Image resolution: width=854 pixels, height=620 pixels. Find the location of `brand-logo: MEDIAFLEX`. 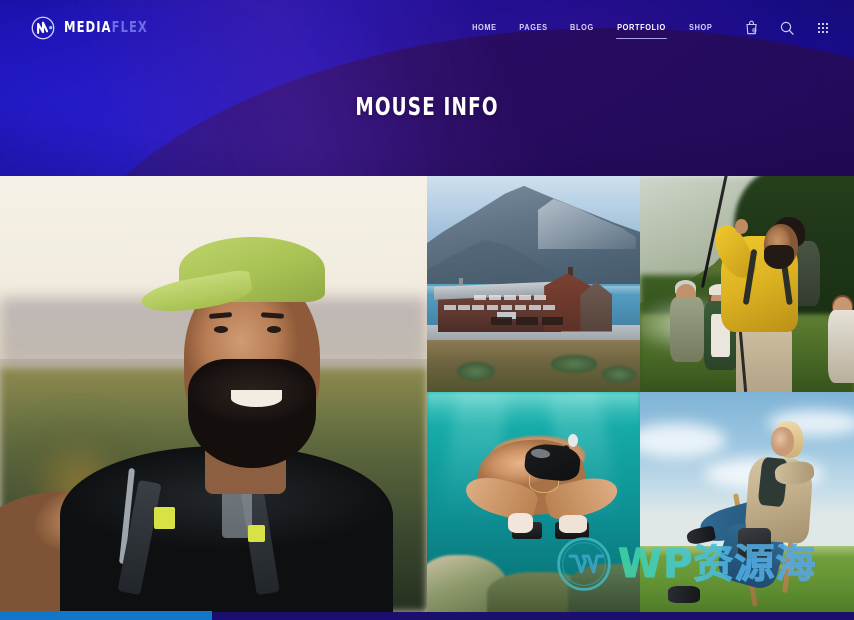

brand-logo: MEDIAFLEX is located at coordinates (96, 28).